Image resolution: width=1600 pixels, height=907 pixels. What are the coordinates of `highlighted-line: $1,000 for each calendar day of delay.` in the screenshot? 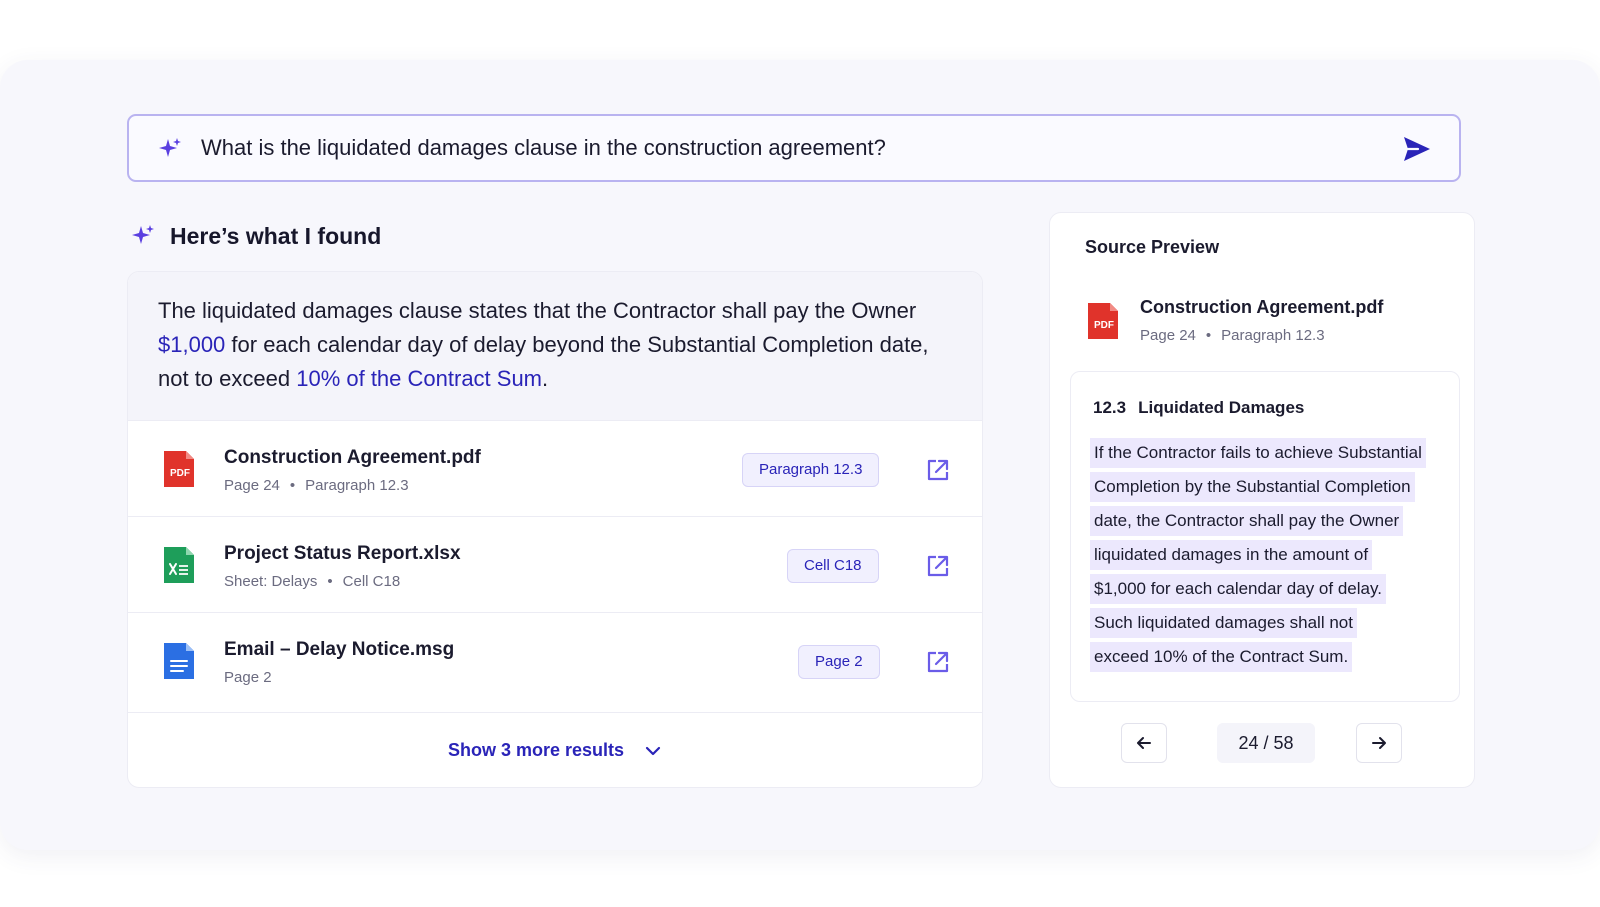 It's located at (1238, 589).